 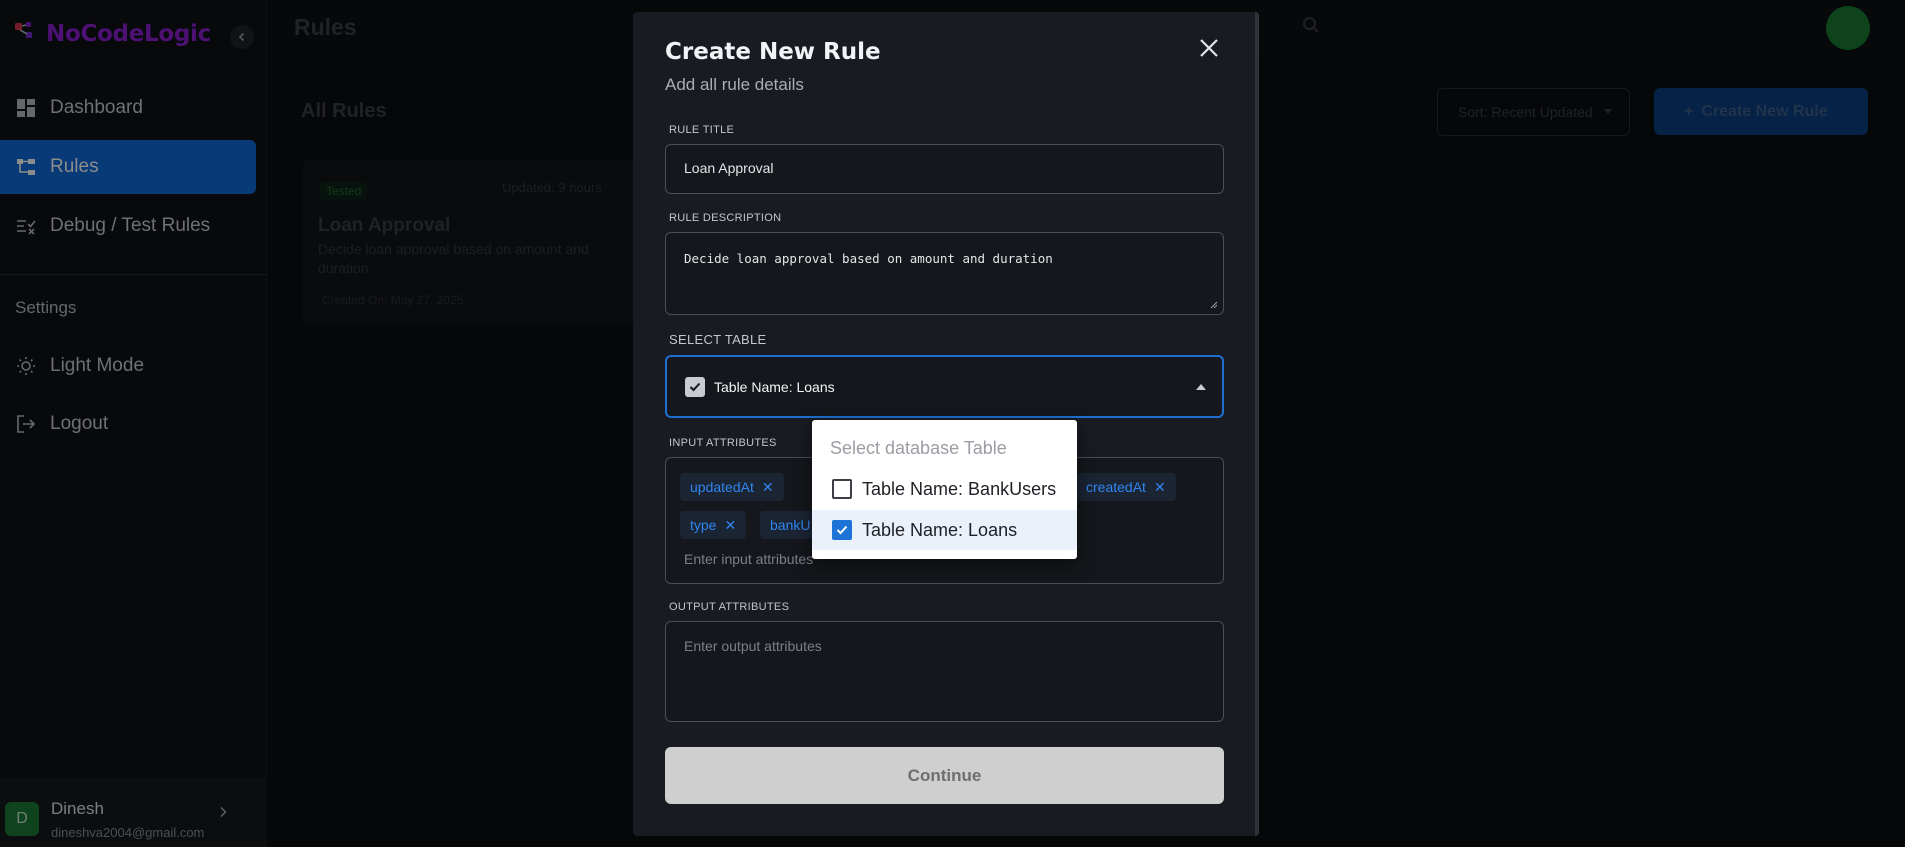 I want to click on dropdown-option-loans: Table Name: Loans, so click(x=944, y=530).